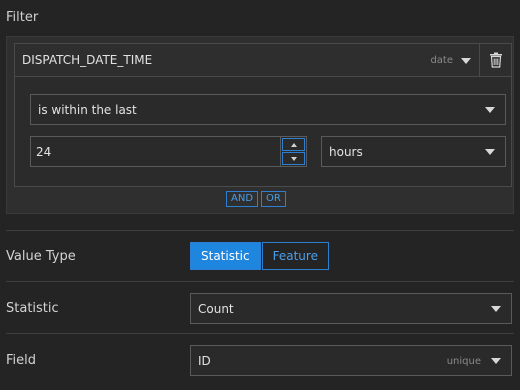 This screenshot has width=520, height=390. Describe the element at coordinates (413, 151) in the screenshot. I see `unit-select: hours` at that location.